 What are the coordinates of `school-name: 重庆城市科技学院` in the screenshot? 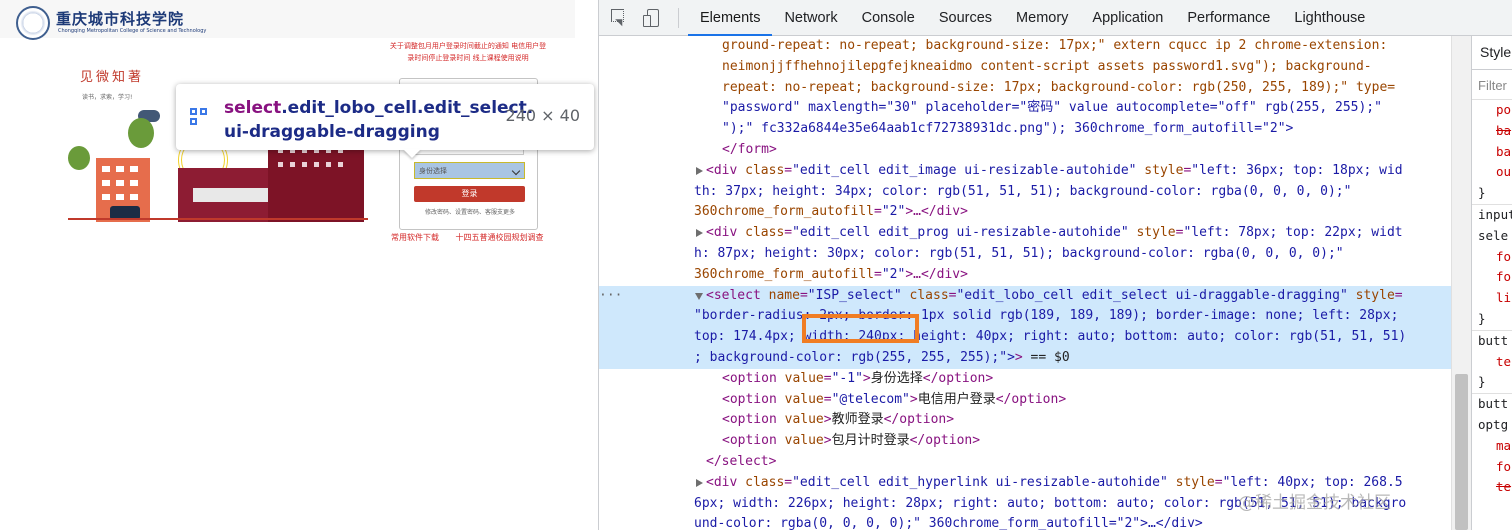 It's located at (120, 19).